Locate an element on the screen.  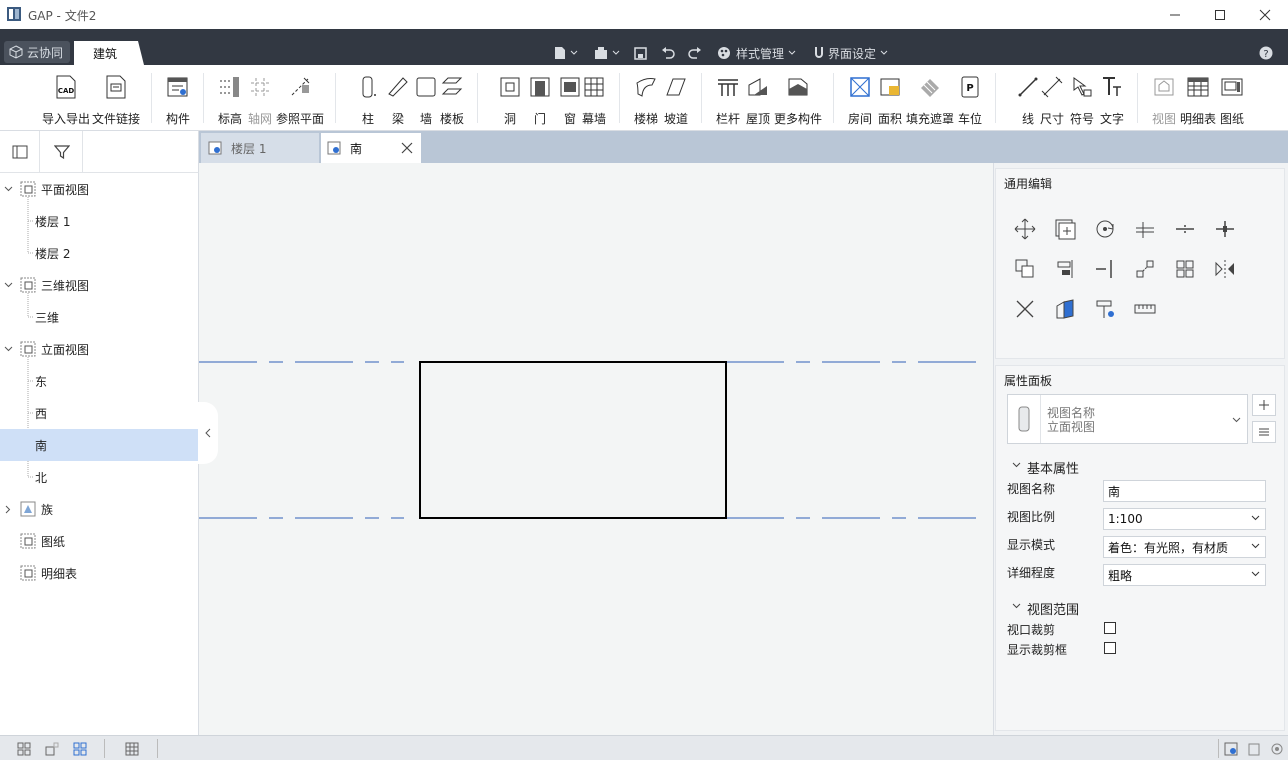
trim-button is located at coordinates (1185, 229).